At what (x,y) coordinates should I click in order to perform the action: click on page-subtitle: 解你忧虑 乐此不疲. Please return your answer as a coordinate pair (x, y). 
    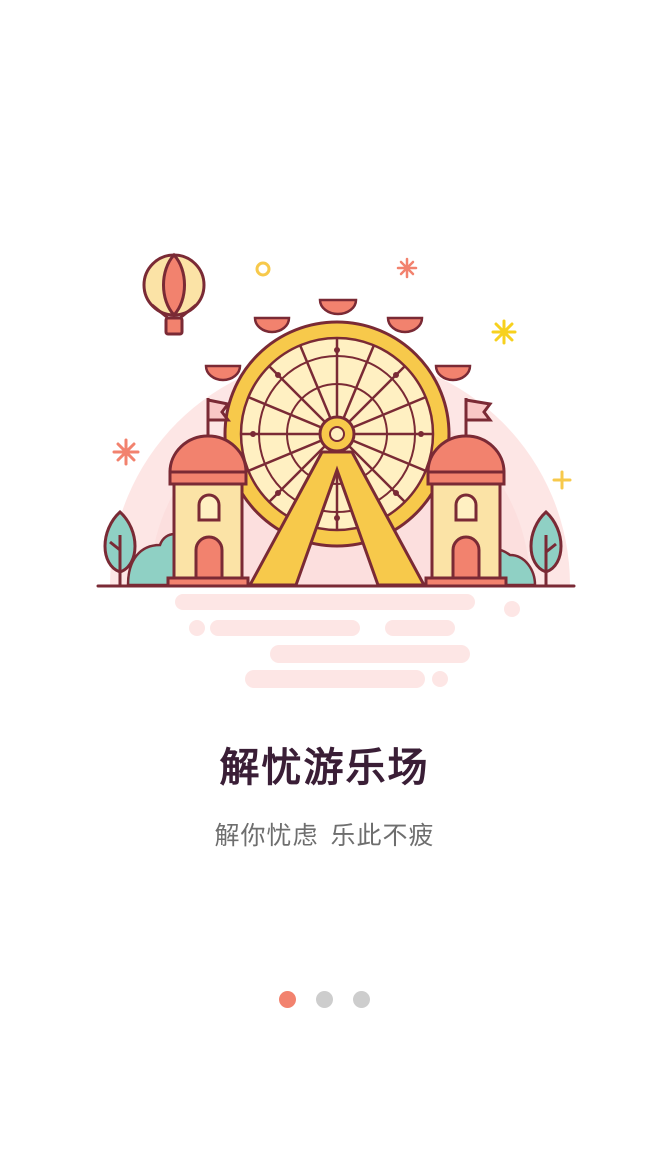
    Looking at the image, I should click on (324, 834).